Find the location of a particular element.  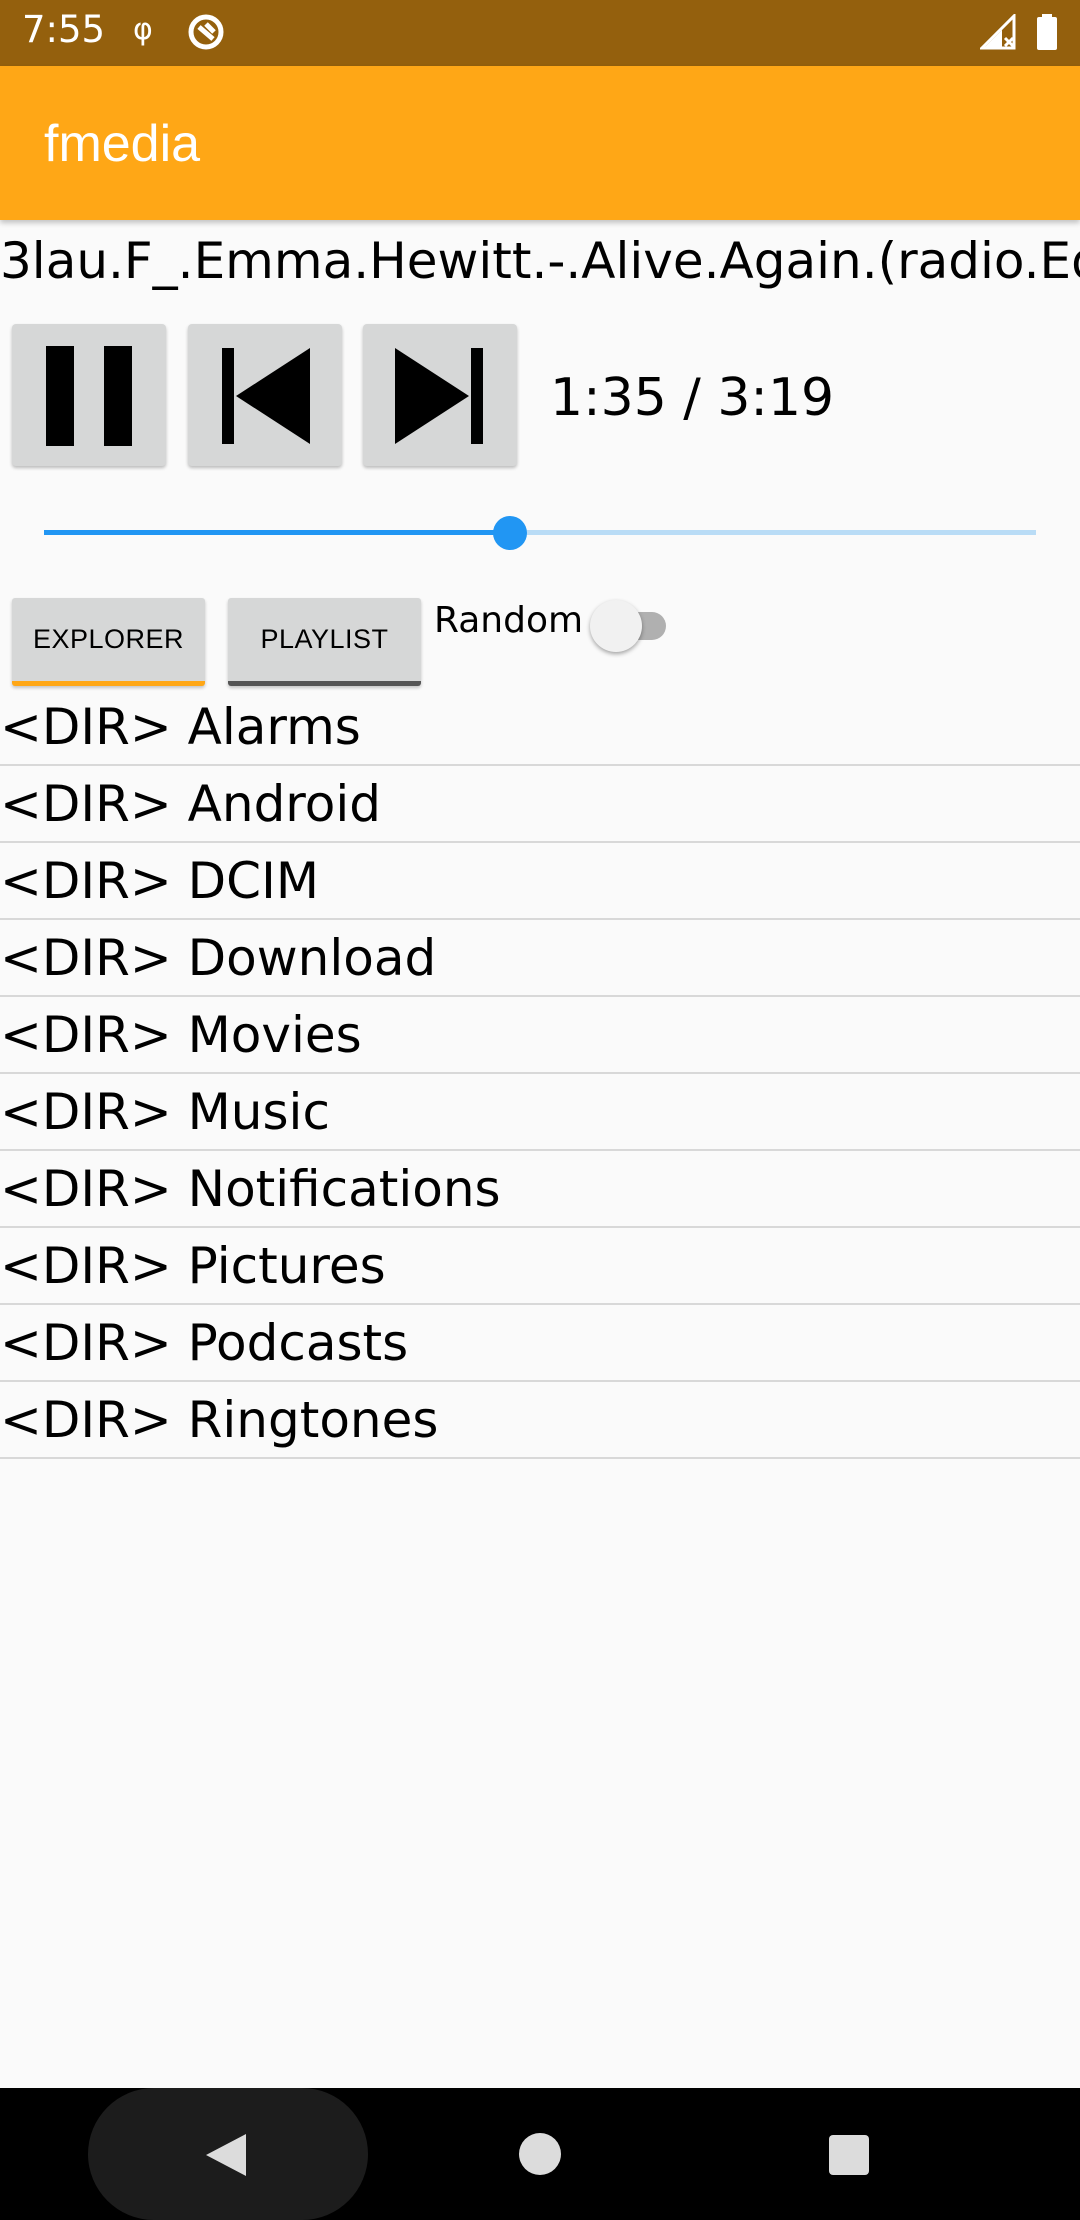

previous-button is located at coordinates (265, 395).